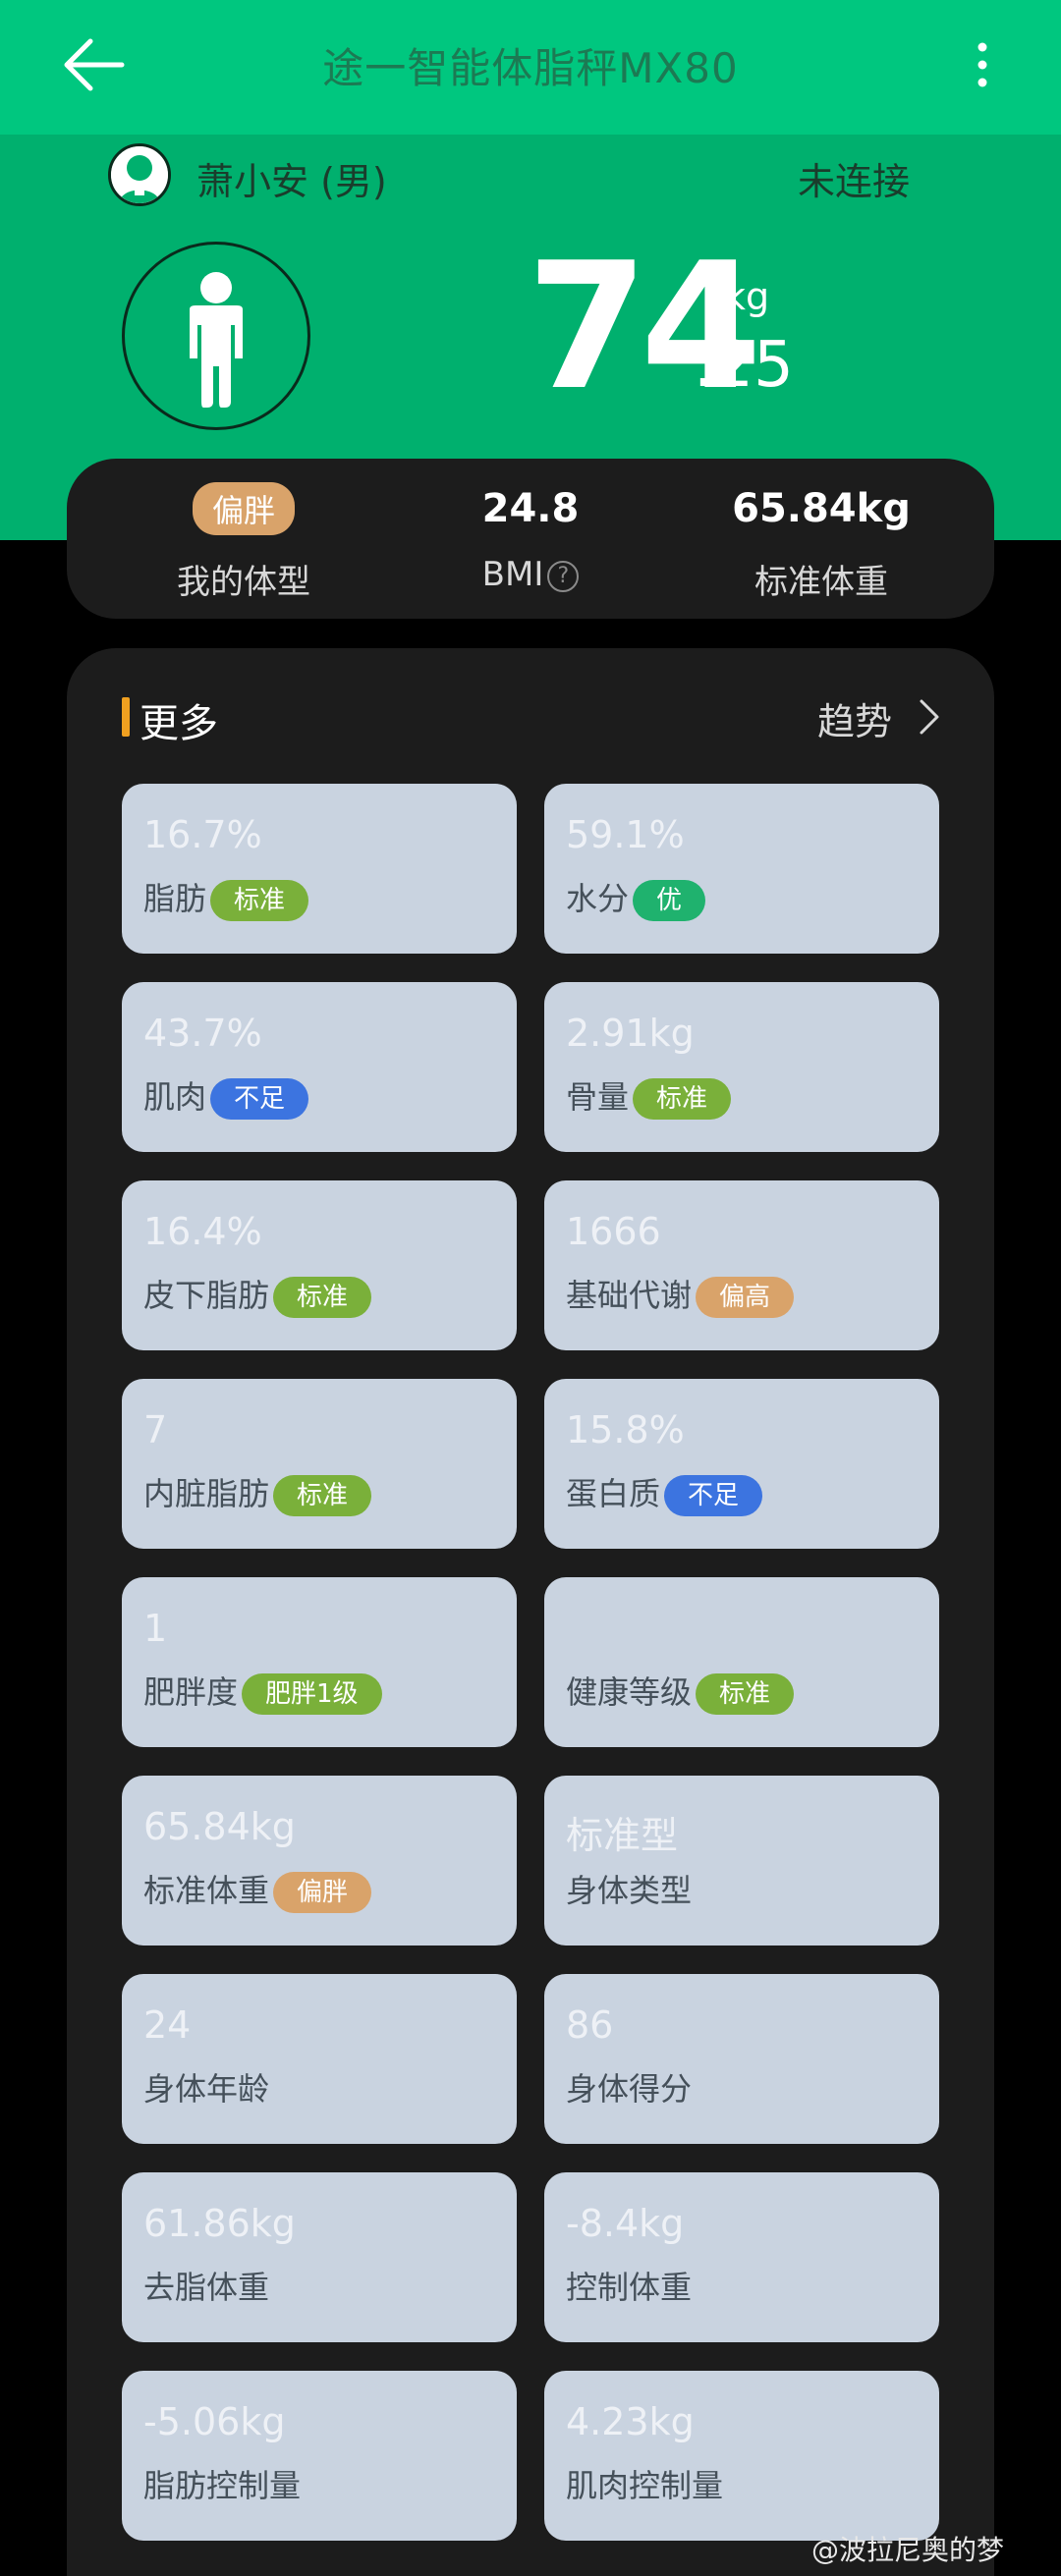  What do you see at coordinates (222, 2486) in the screenshot?
I see `metric-label: 脂肪控制量` at bounding box center [222, 2486].